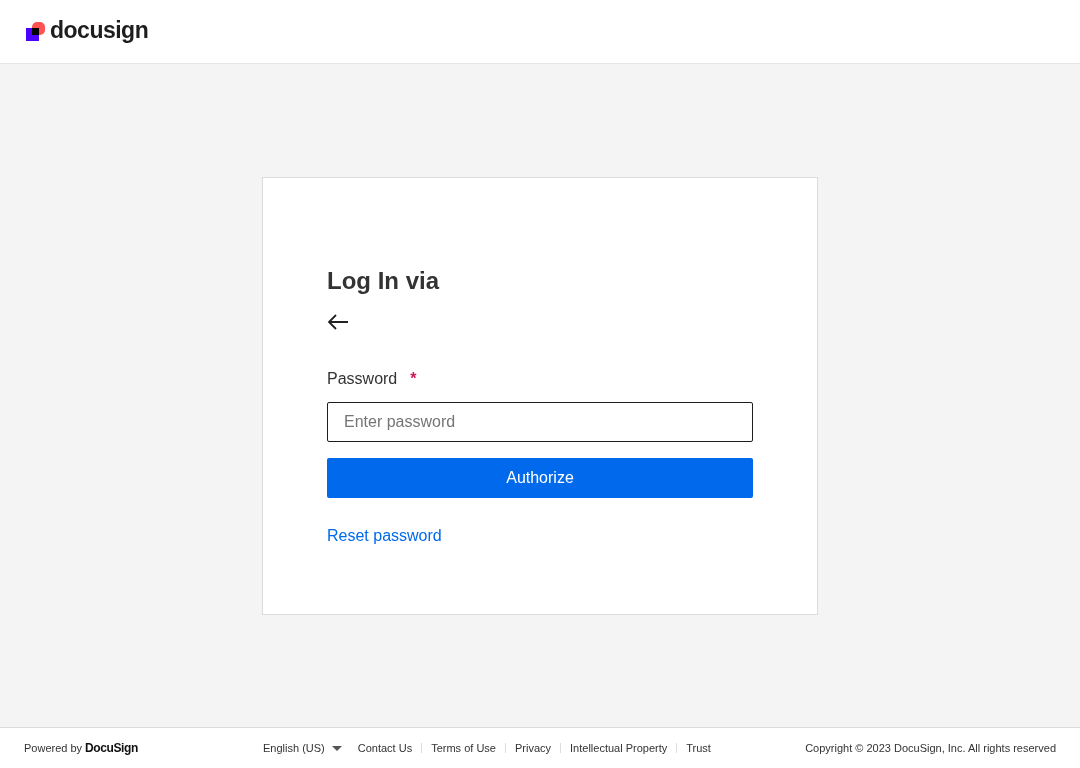  Describe the element at coordinates (540, 422) in the screenshot. I see `password-field: Enter password` at that location.